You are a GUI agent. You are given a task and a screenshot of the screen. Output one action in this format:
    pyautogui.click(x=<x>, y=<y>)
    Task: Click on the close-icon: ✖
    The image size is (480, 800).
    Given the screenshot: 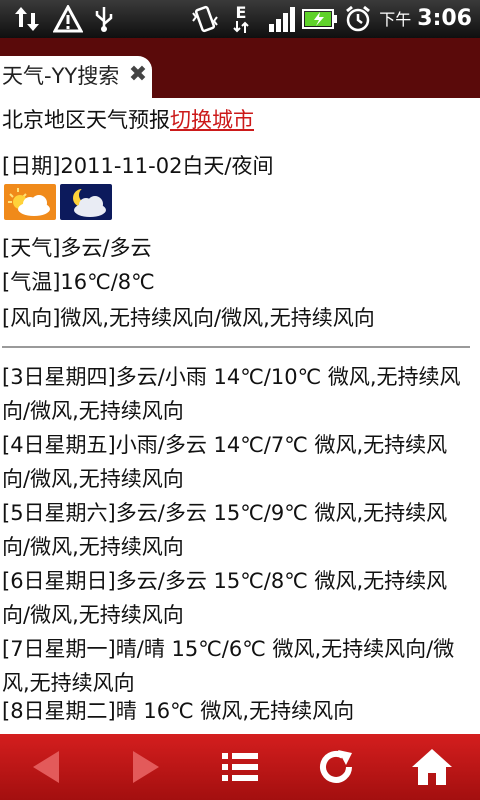 What is the action you would take?
    pyautogui.click(x=138, y=75)
    